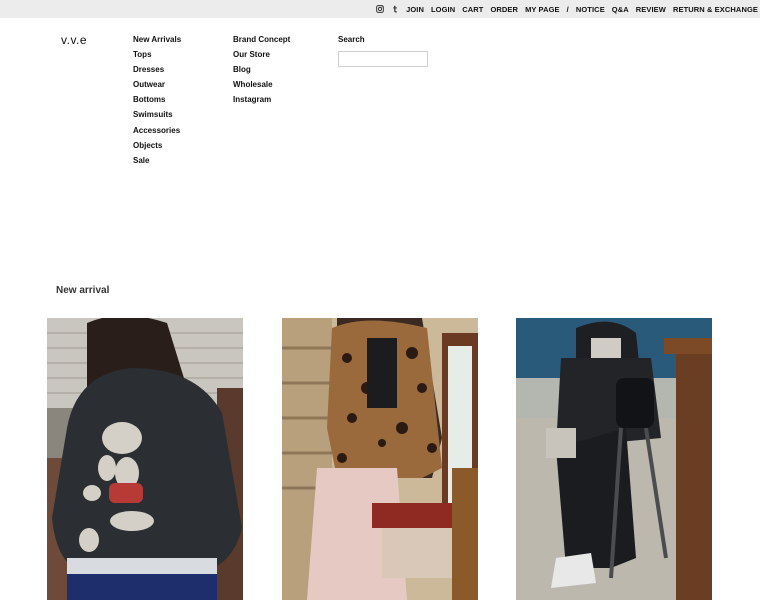  What do you see at coordinates (443, 9) in the screenshot?
I see `login-link: LOGIN` at bounding box center [443, 9].